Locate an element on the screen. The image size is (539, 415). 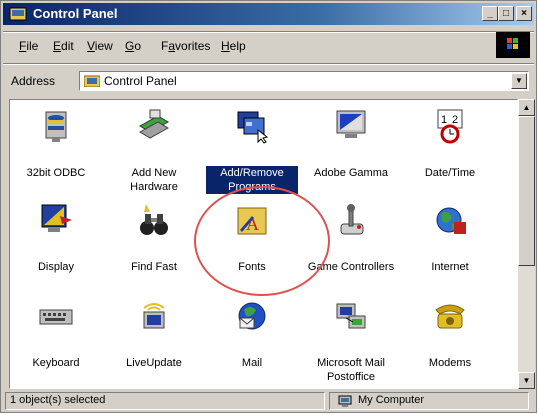
mail-icon is located at coordinates (252, 316).